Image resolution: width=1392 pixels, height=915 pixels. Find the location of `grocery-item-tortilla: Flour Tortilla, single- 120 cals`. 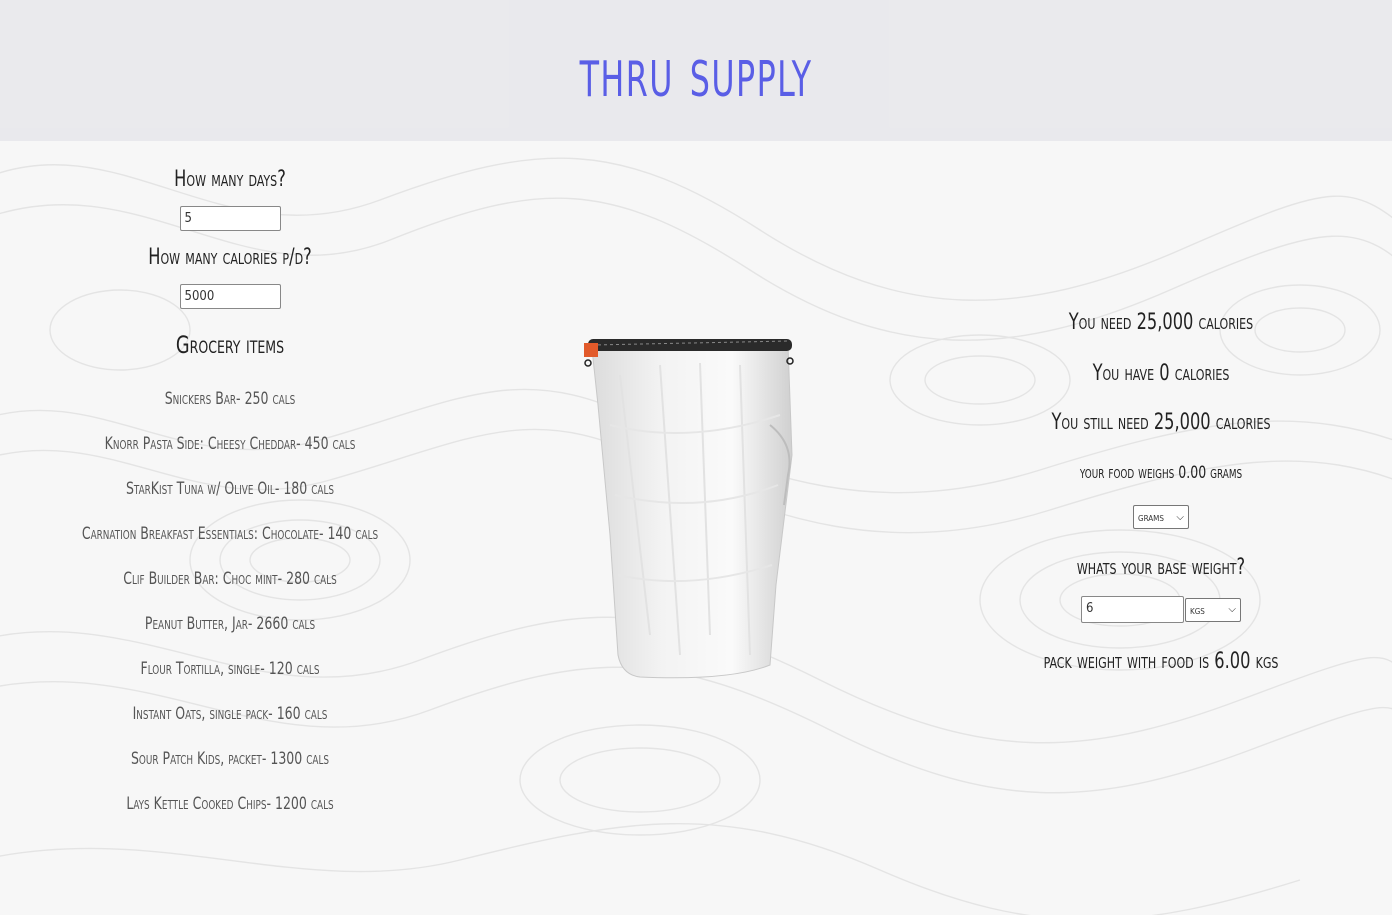

grocery-item-tortilla: Flour Tortilla, single- 120 cals is located at coordinates (229, 669).